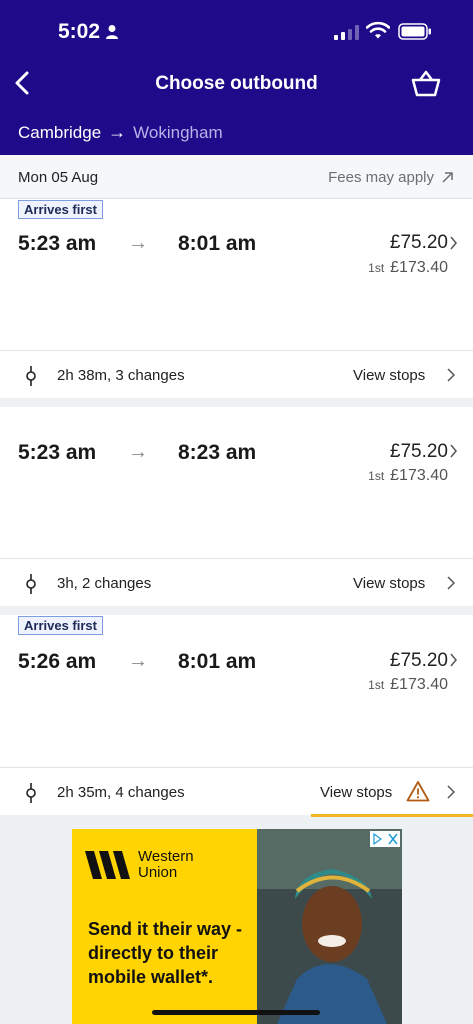 The image size is (473, 1024). I want to click on cellular-signal-icon, so click(346, 32).